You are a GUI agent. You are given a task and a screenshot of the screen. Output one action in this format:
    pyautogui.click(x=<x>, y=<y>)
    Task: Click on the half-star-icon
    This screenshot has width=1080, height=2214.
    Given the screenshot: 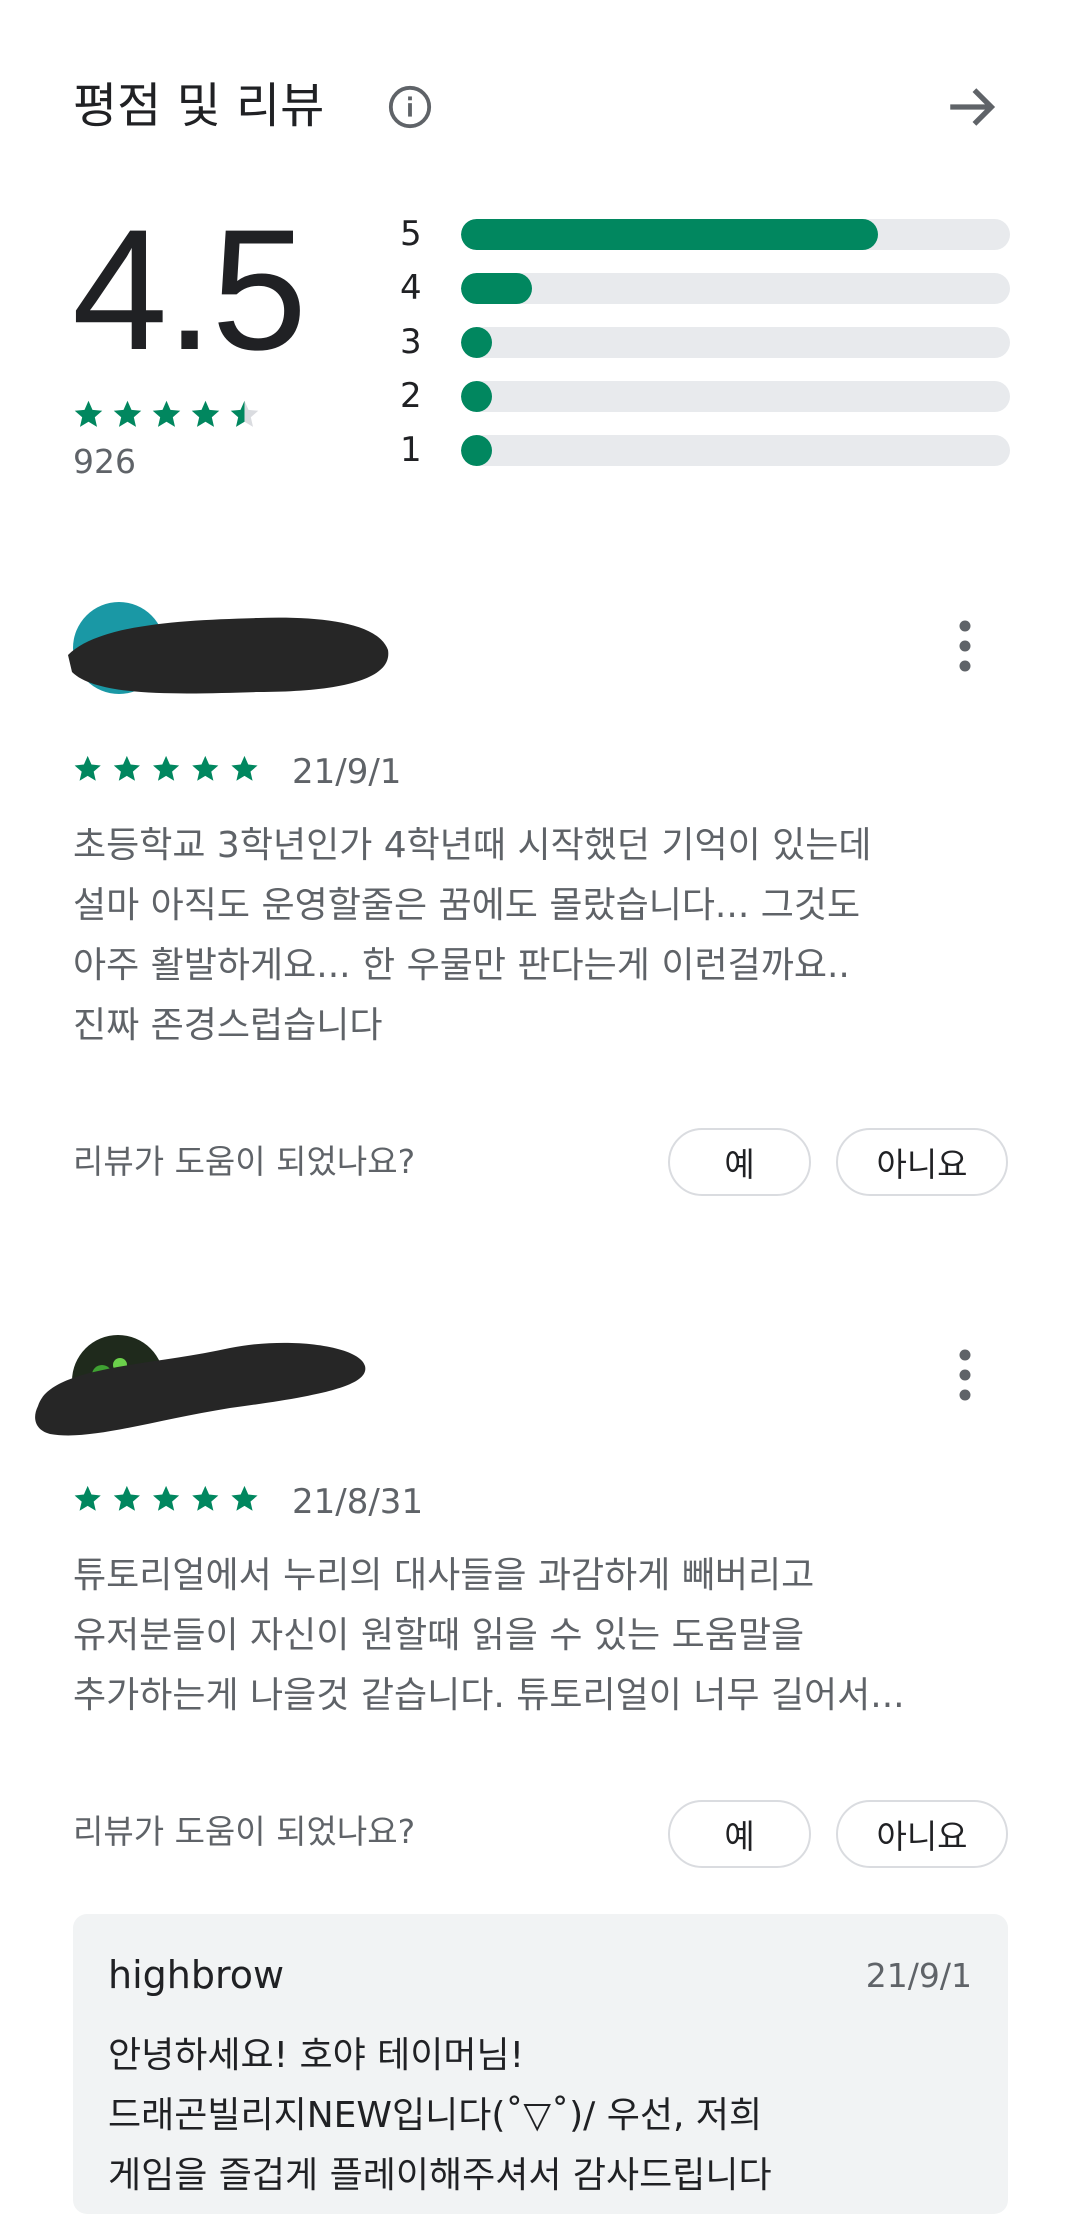 What is the action you would take?
    pyautogui.click(x=244, y=413)
    